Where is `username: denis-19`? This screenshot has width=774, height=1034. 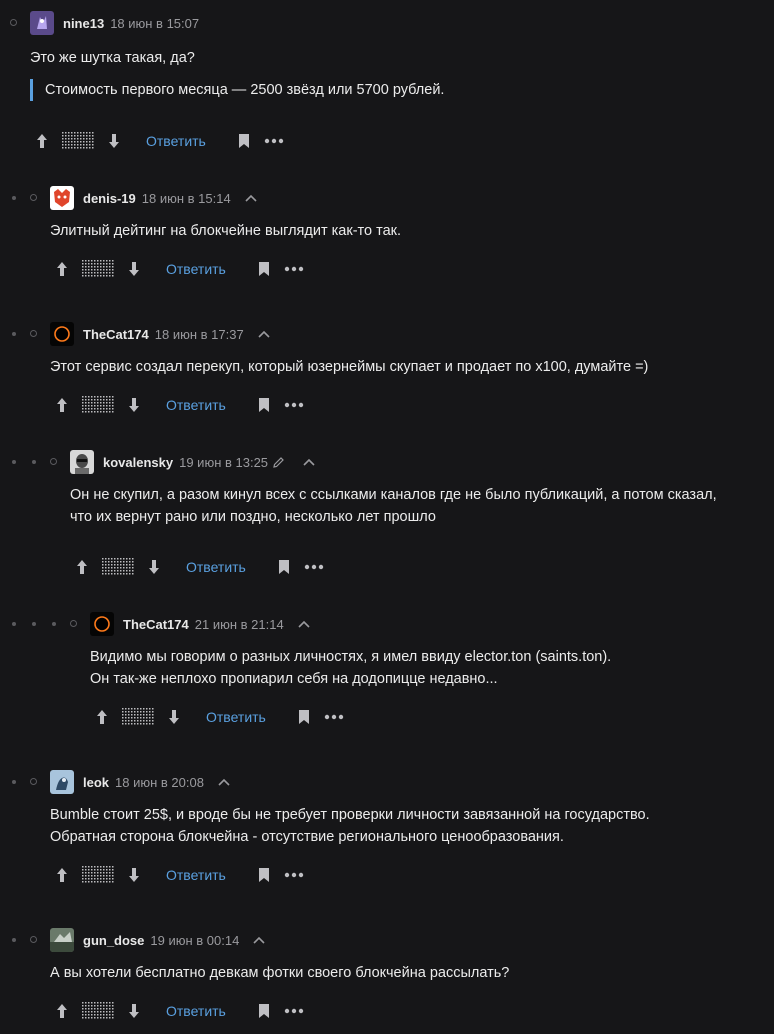
username: denis-19 is located at coordinates (109, 198).